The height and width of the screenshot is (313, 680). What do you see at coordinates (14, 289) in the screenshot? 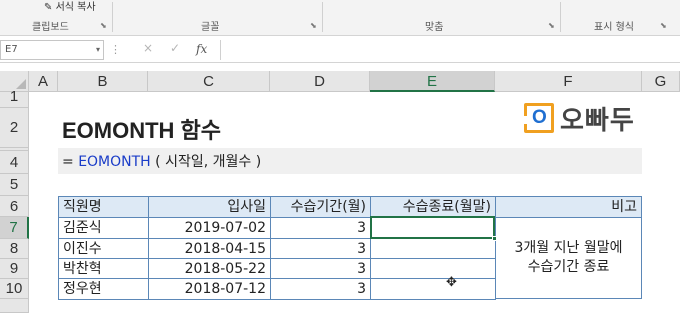
I see `row-header-10: 10` at bounding box center [14, 289].